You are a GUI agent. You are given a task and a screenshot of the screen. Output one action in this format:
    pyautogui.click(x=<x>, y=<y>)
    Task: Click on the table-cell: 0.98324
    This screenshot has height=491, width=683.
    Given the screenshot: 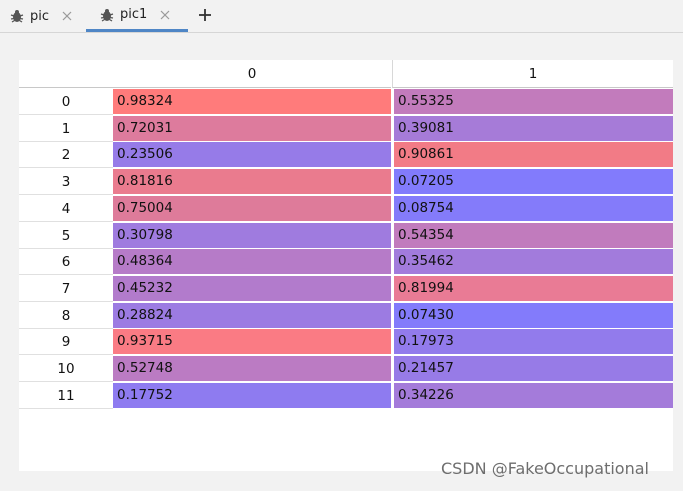 What is the action you would take?
    pyautogui.click(x=252, y=101)
    